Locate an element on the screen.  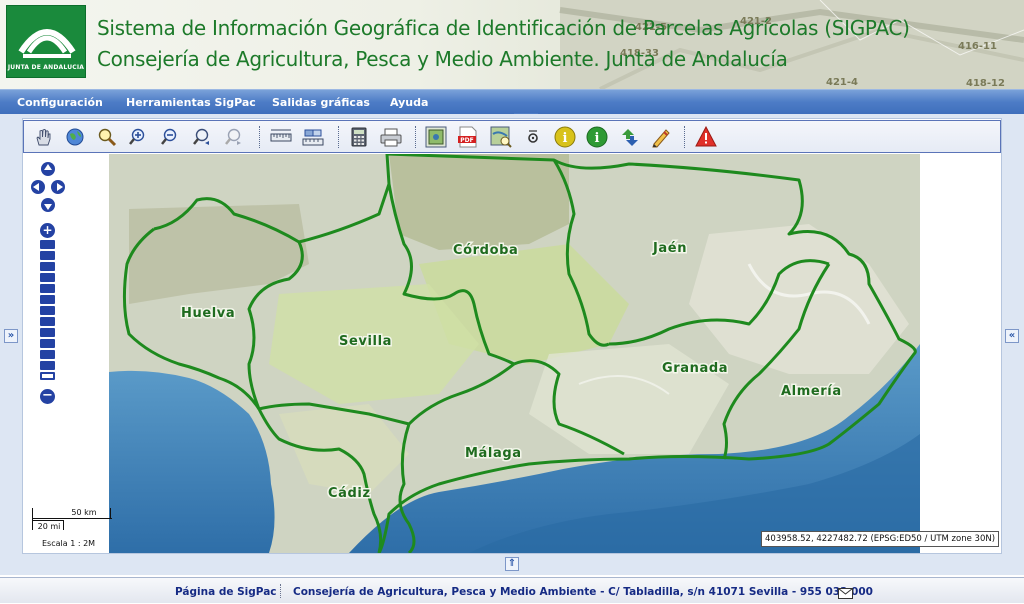
info-yellow-icon: i is located at coordinates (565, 137).